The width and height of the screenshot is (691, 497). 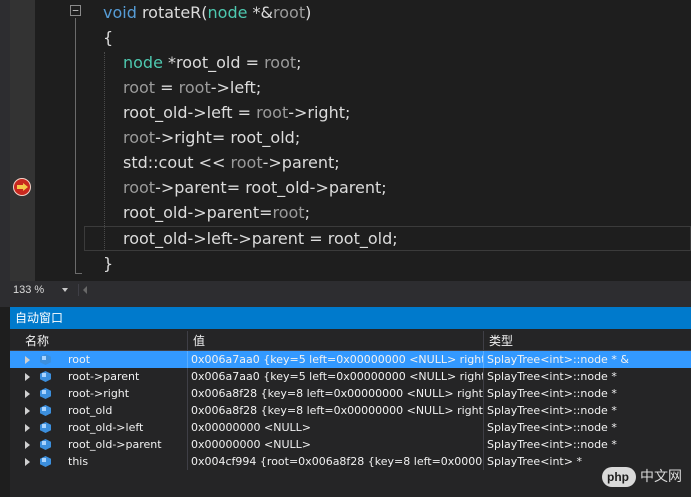 I want to click on autos-window-title: 自动窗口, so click(x=350, y=318).